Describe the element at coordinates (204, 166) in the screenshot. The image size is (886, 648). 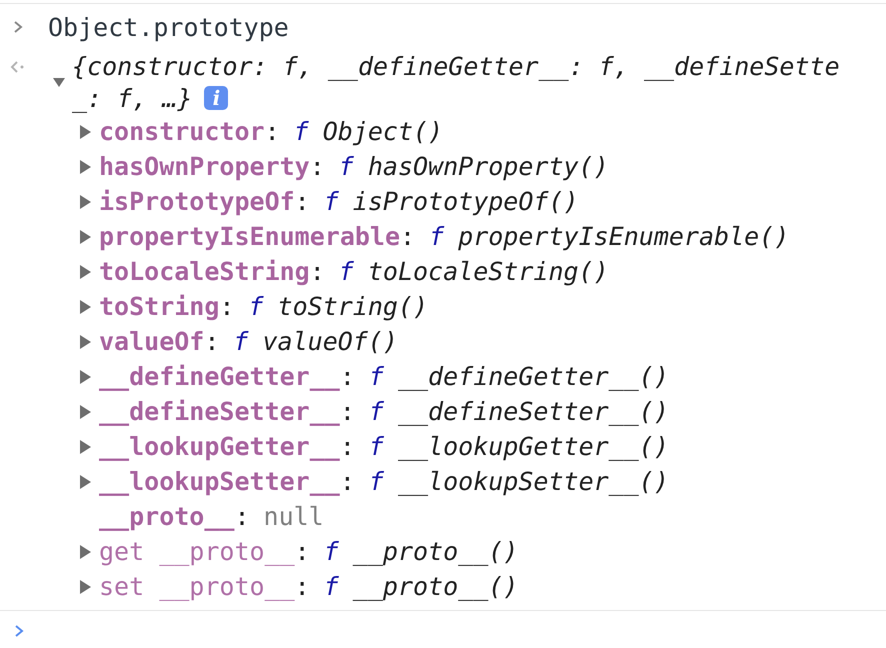
I see `property-name: hasOwnProperty` at that location.